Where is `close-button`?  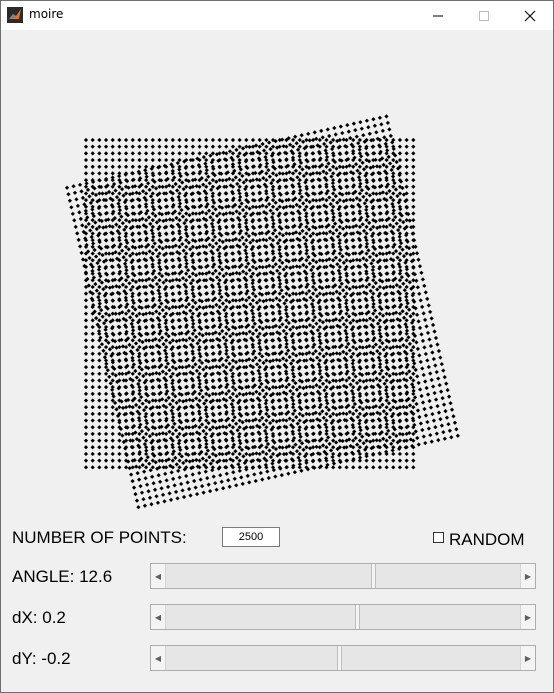
close-button is located at coordinates (530, 15).